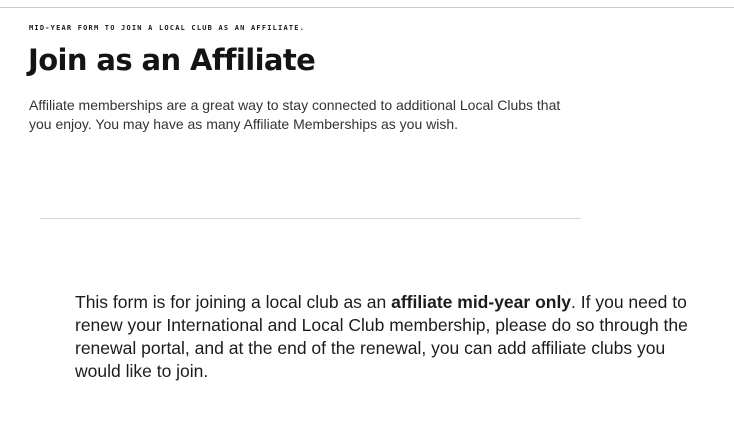  I want to click on section-divider, so click(310, 218).